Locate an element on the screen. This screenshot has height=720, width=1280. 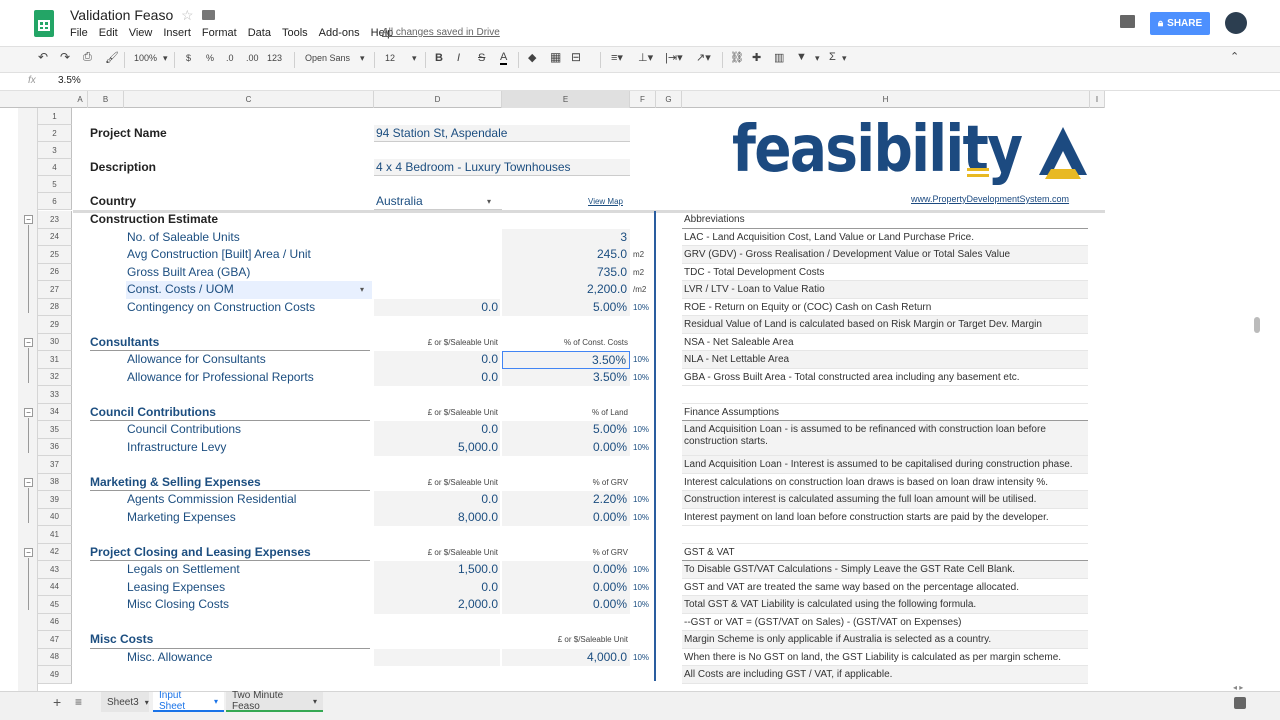
unit-value-cell: 1,500.0 is located at coordinates (437, 570).